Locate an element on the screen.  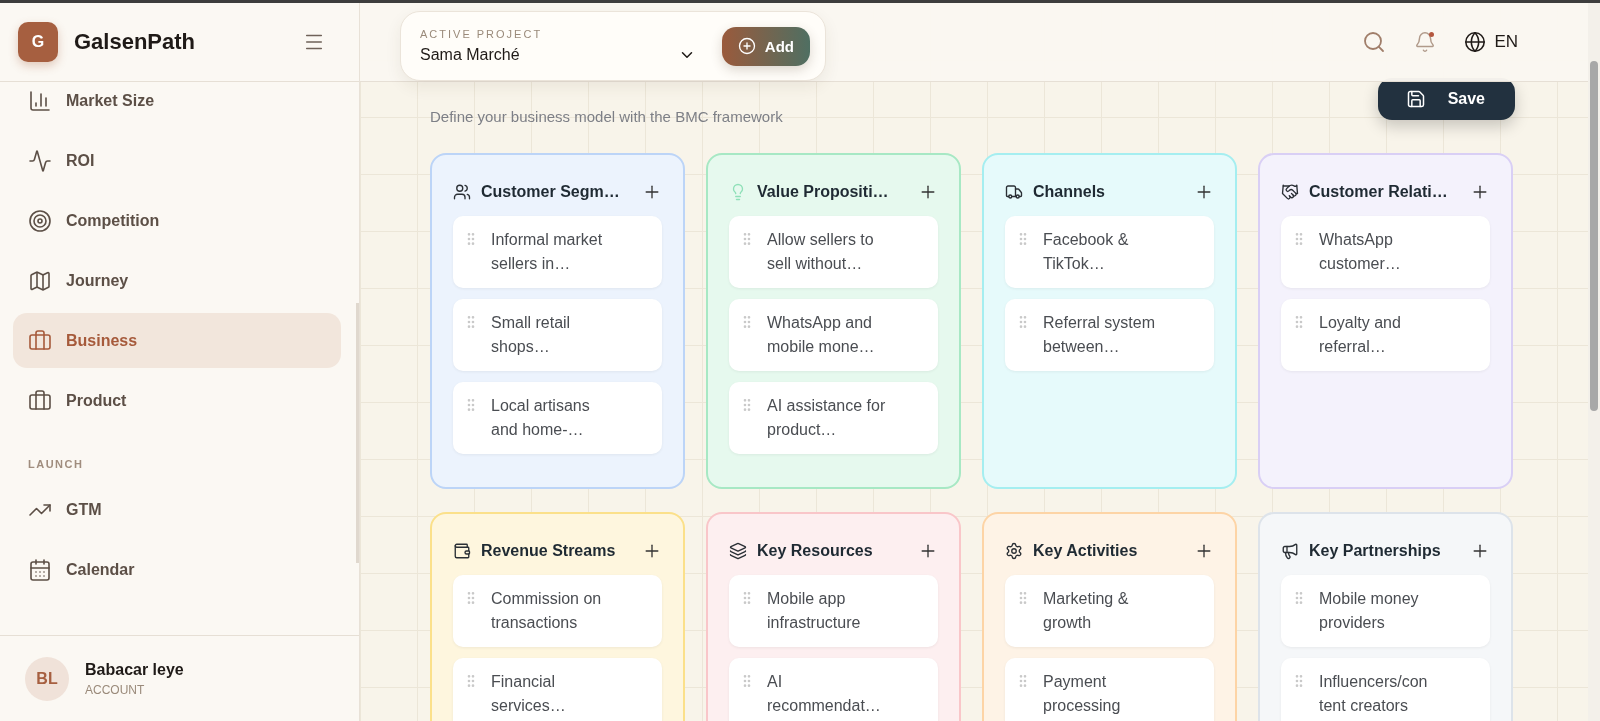
users-icon is located at coordinates (462, 192).